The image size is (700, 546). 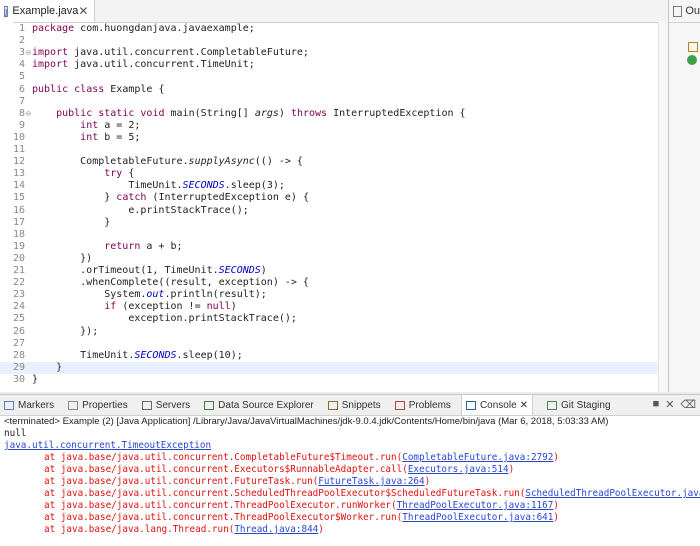 I want to click on line-number: 27, so click(x=19, y=343).